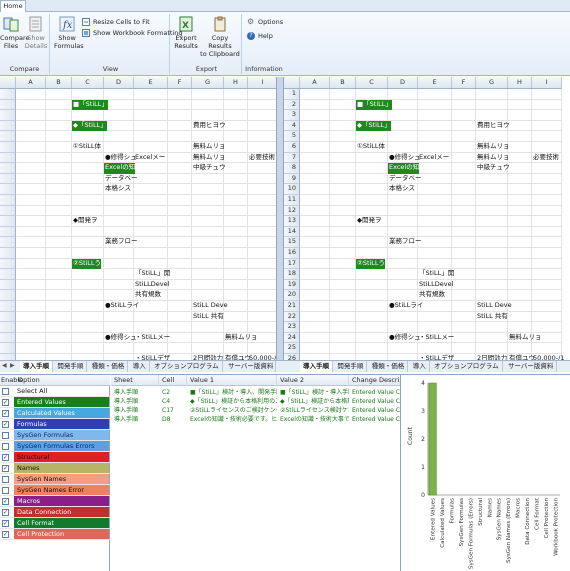  I want to click on cell-e20: 共有規数, so click(431, 295).